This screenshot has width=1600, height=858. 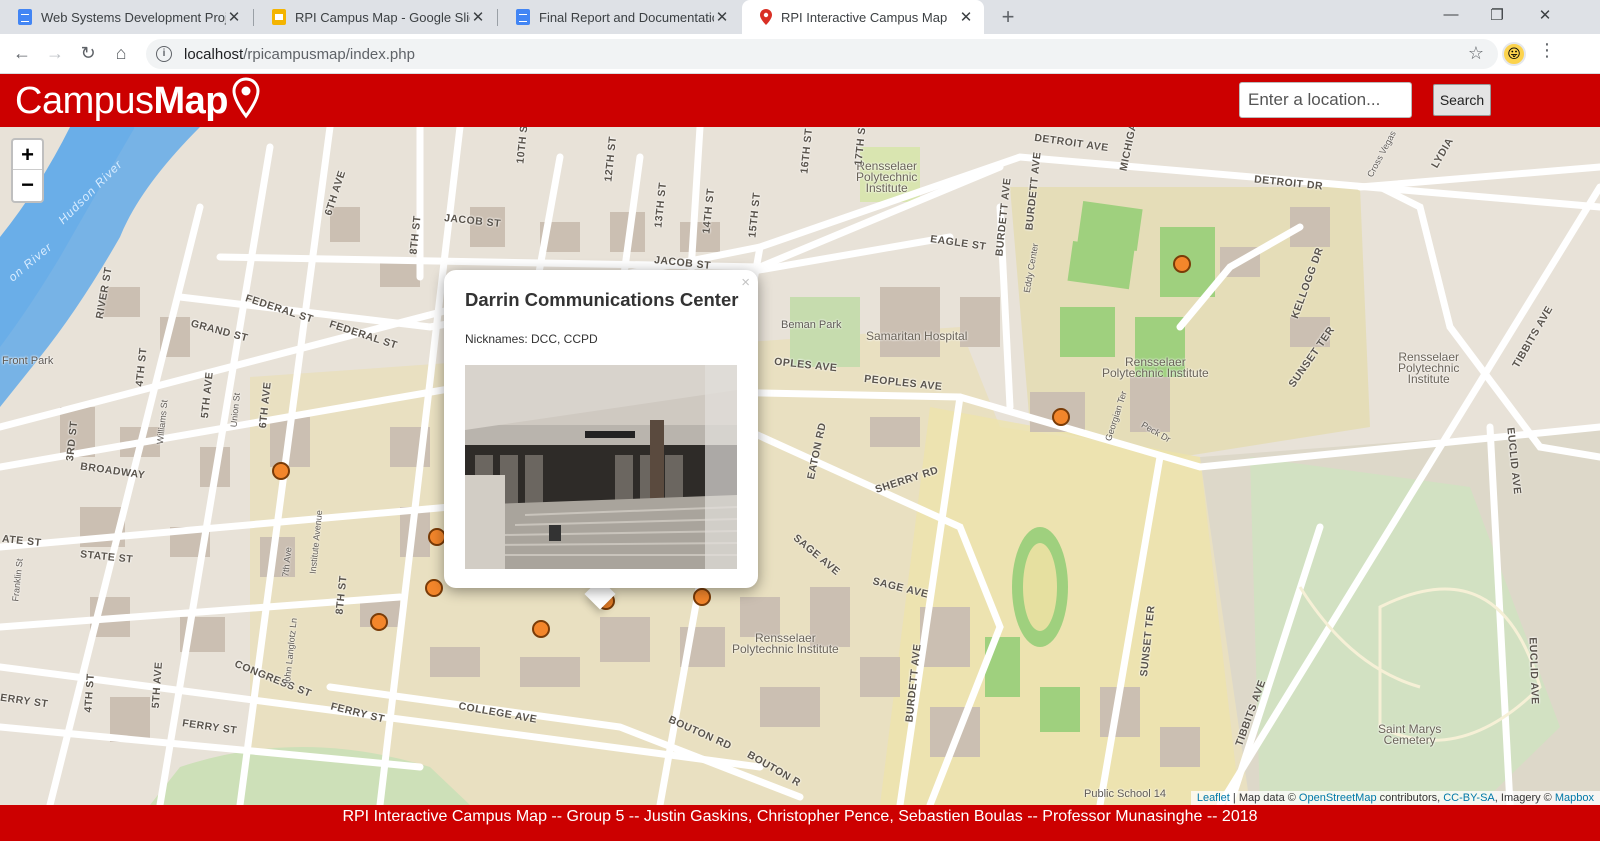 I want to click on place-label: Public School 14, so click(x=1125, y=794).